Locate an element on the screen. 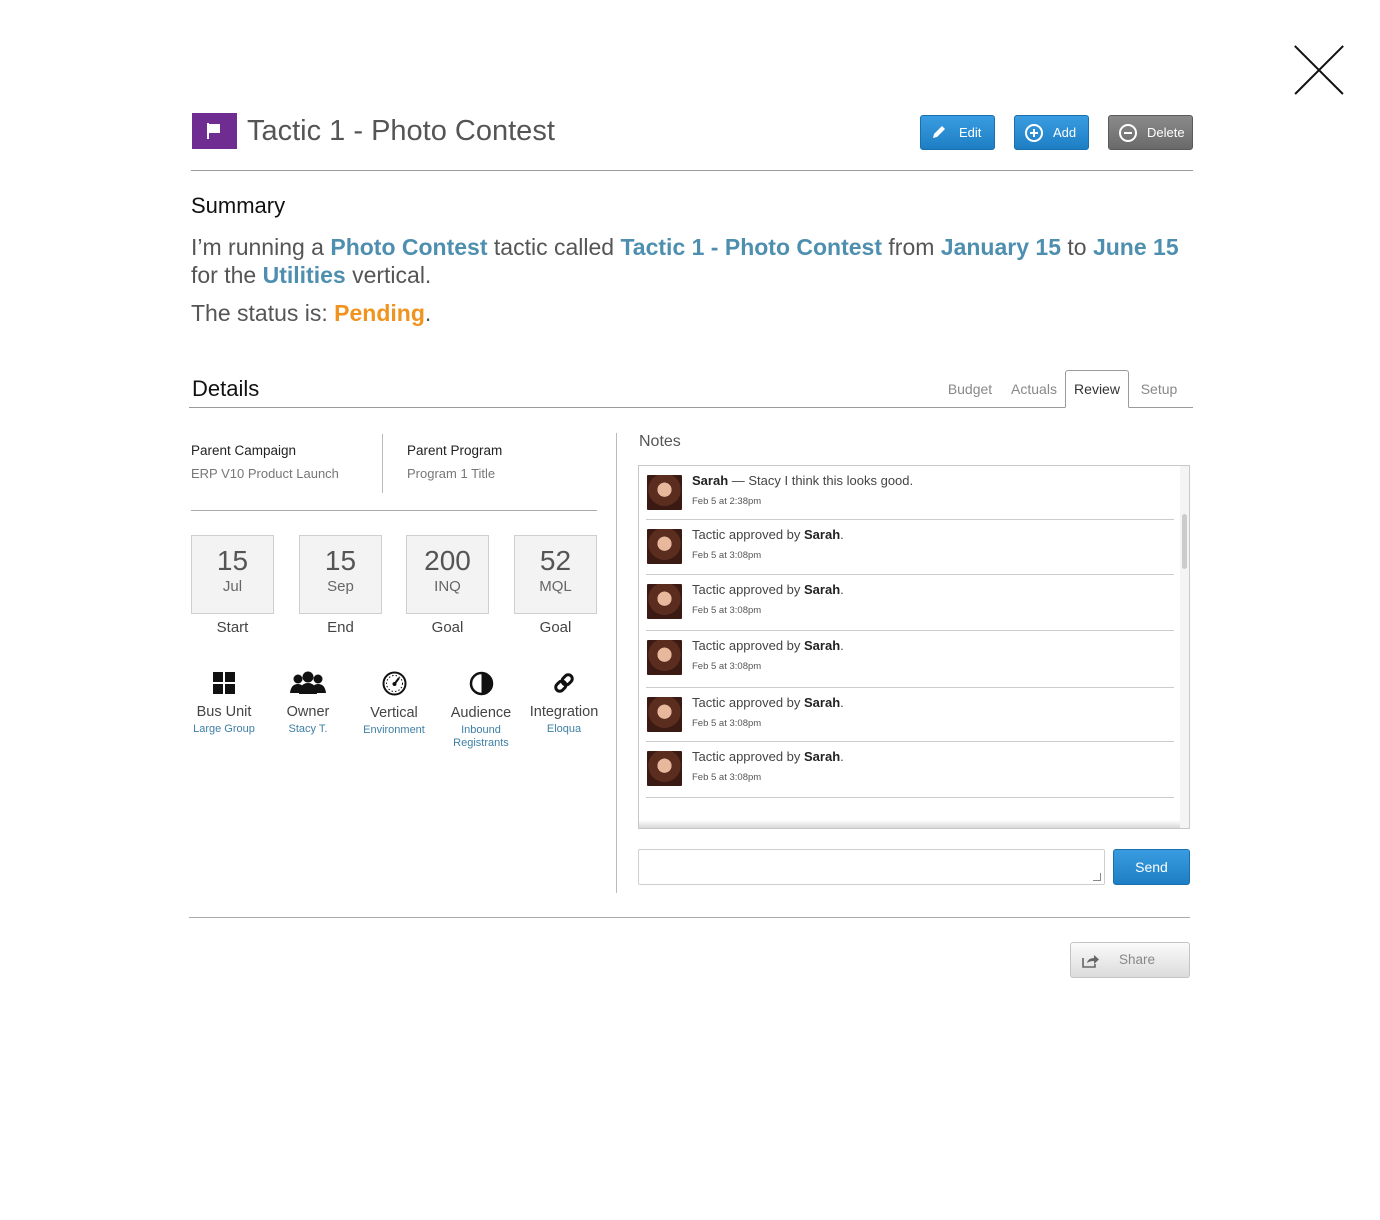 The image size is (1380, 1220). stat-end: 15 Sep is located at coordinates (340, 574).